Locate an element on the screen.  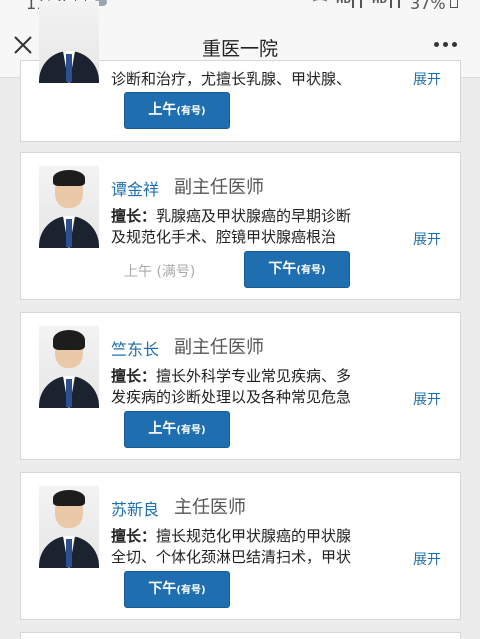
doctor-specialty: 擅长：乳腺癌及甲状腺癌的早期诊断 及规范化手术、腔镜甲状腺癌根治 is located at coordinates (231, 226).